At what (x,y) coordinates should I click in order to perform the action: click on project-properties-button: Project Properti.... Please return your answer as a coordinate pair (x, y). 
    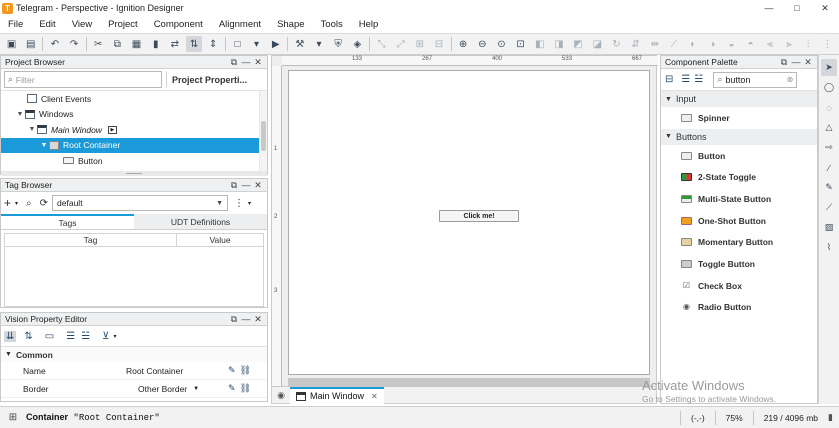
    Looking at the image, I should click on (215, 79).